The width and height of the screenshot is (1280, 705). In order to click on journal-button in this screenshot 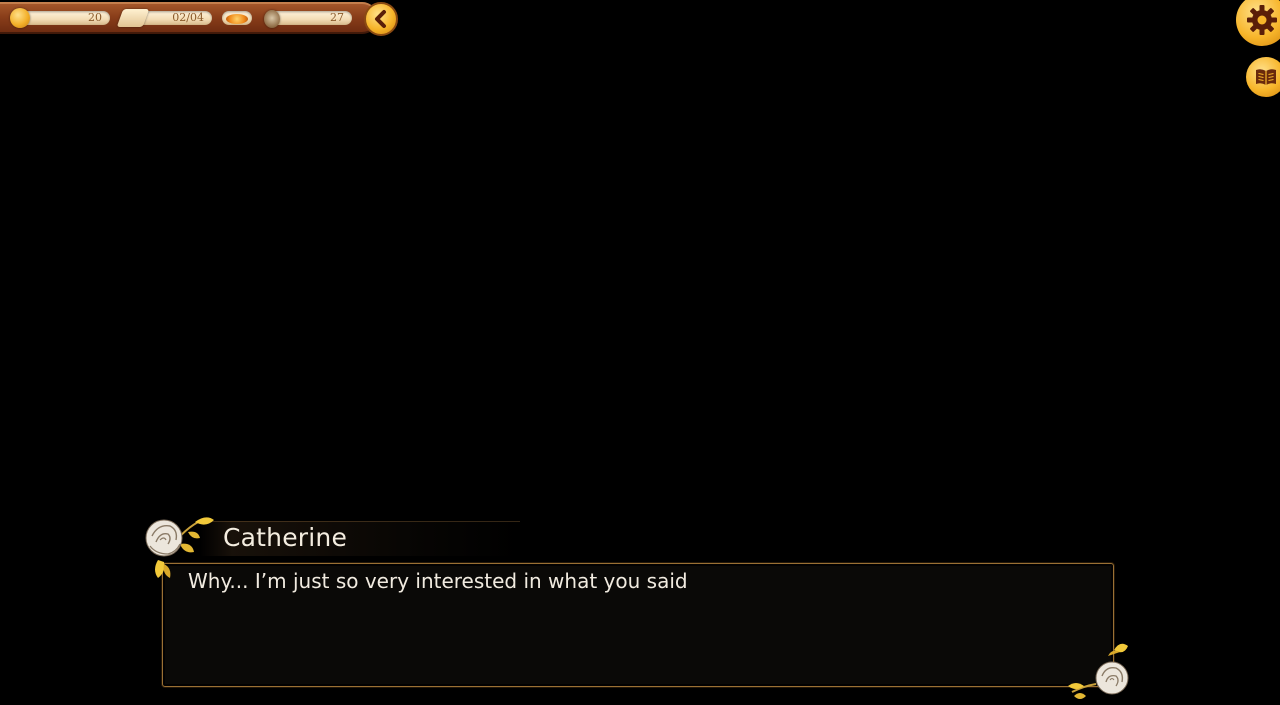, I will do `click(1263, 77)`.